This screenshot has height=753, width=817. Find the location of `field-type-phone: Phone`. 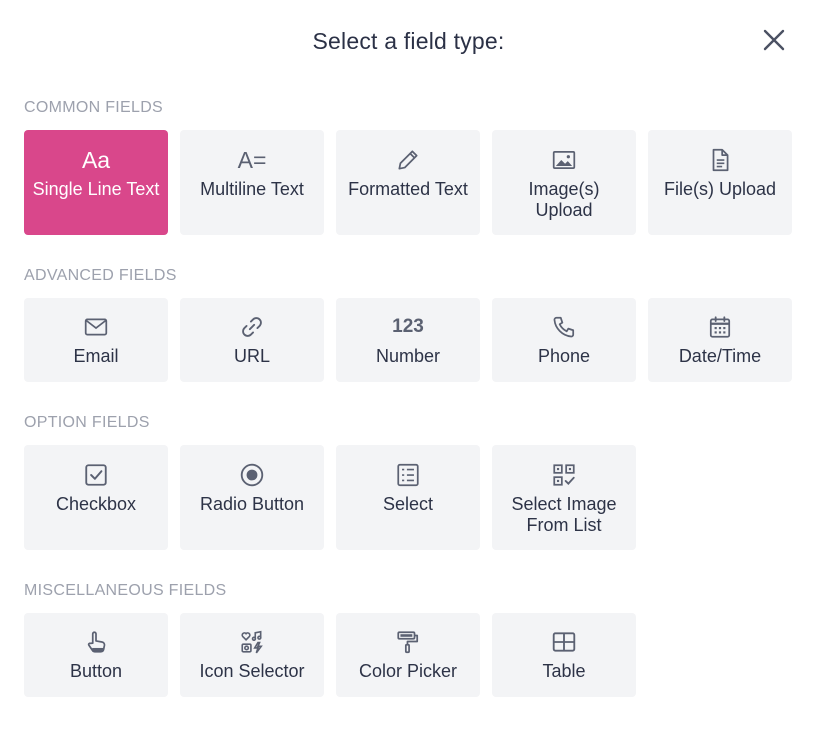

field-type-phone: Phone is located at coordinates (564, 340).